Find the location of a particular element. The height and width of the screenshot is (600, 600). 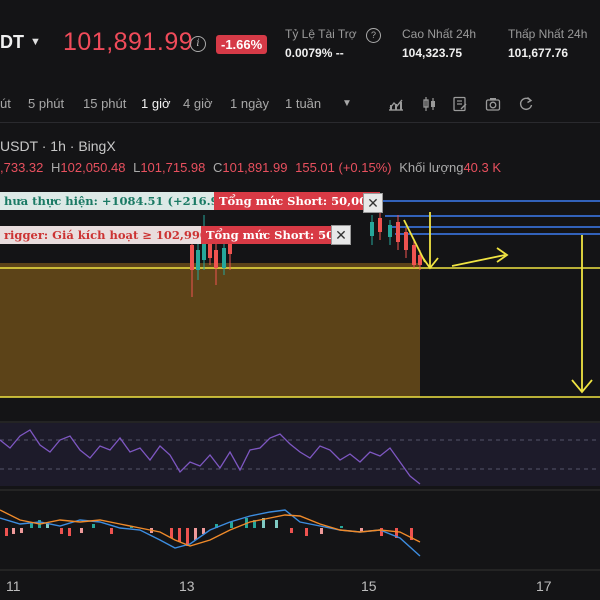

high-24h-value: 104,323.75 is located at coordinates (432, 53).